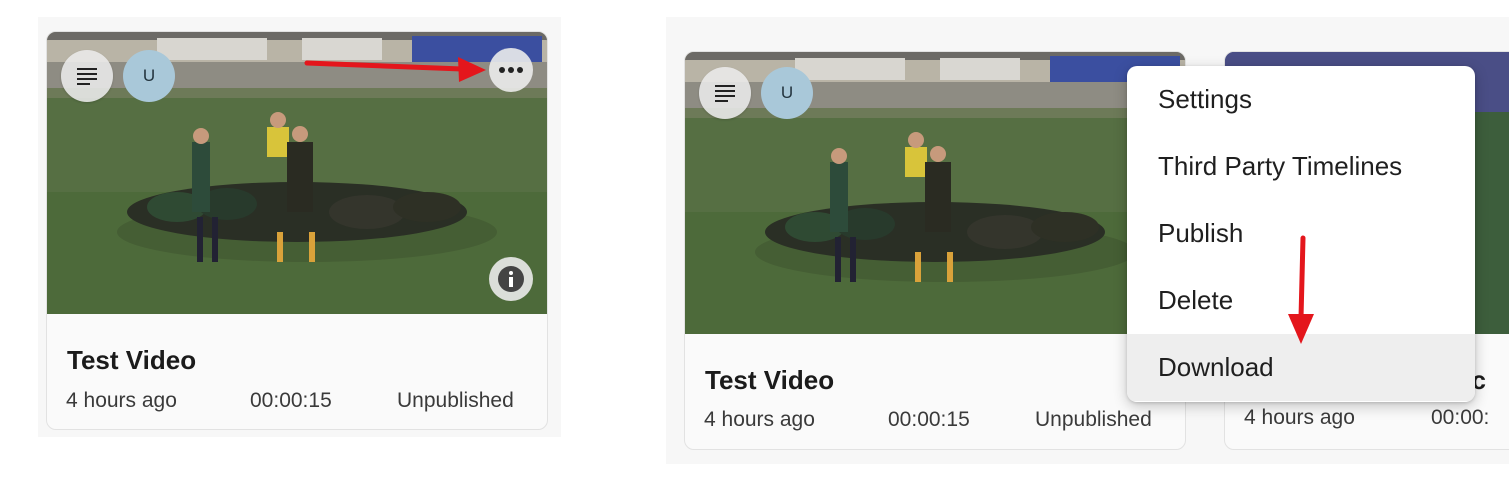  I want to click on video-duration: 00:00:, so click(1460, 417).